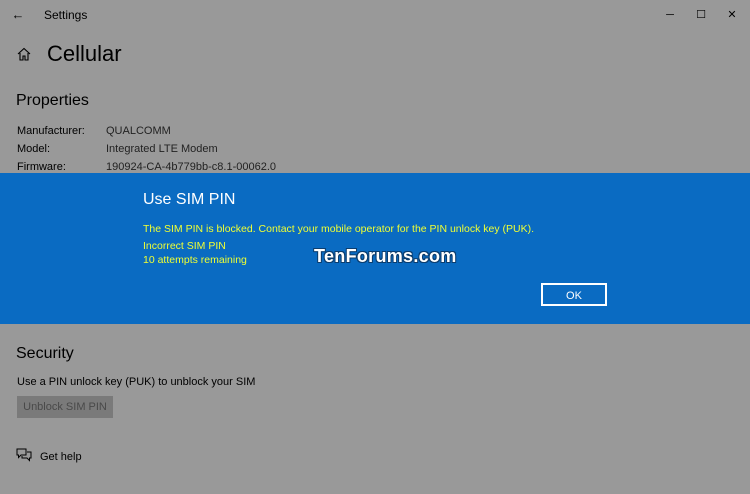 This screenshot has height=494, width=750. I want to click on attempts-remaining-text: 10 attempts remaining, so click(195, 260).